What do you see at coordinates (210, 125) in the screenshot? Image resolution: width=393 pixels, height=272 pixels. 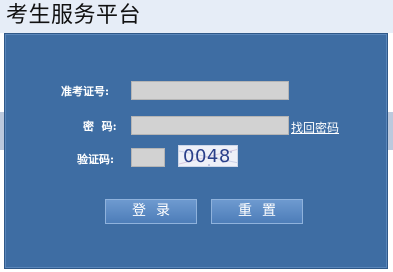 I see `password-input` at bounding box center [210, 125].